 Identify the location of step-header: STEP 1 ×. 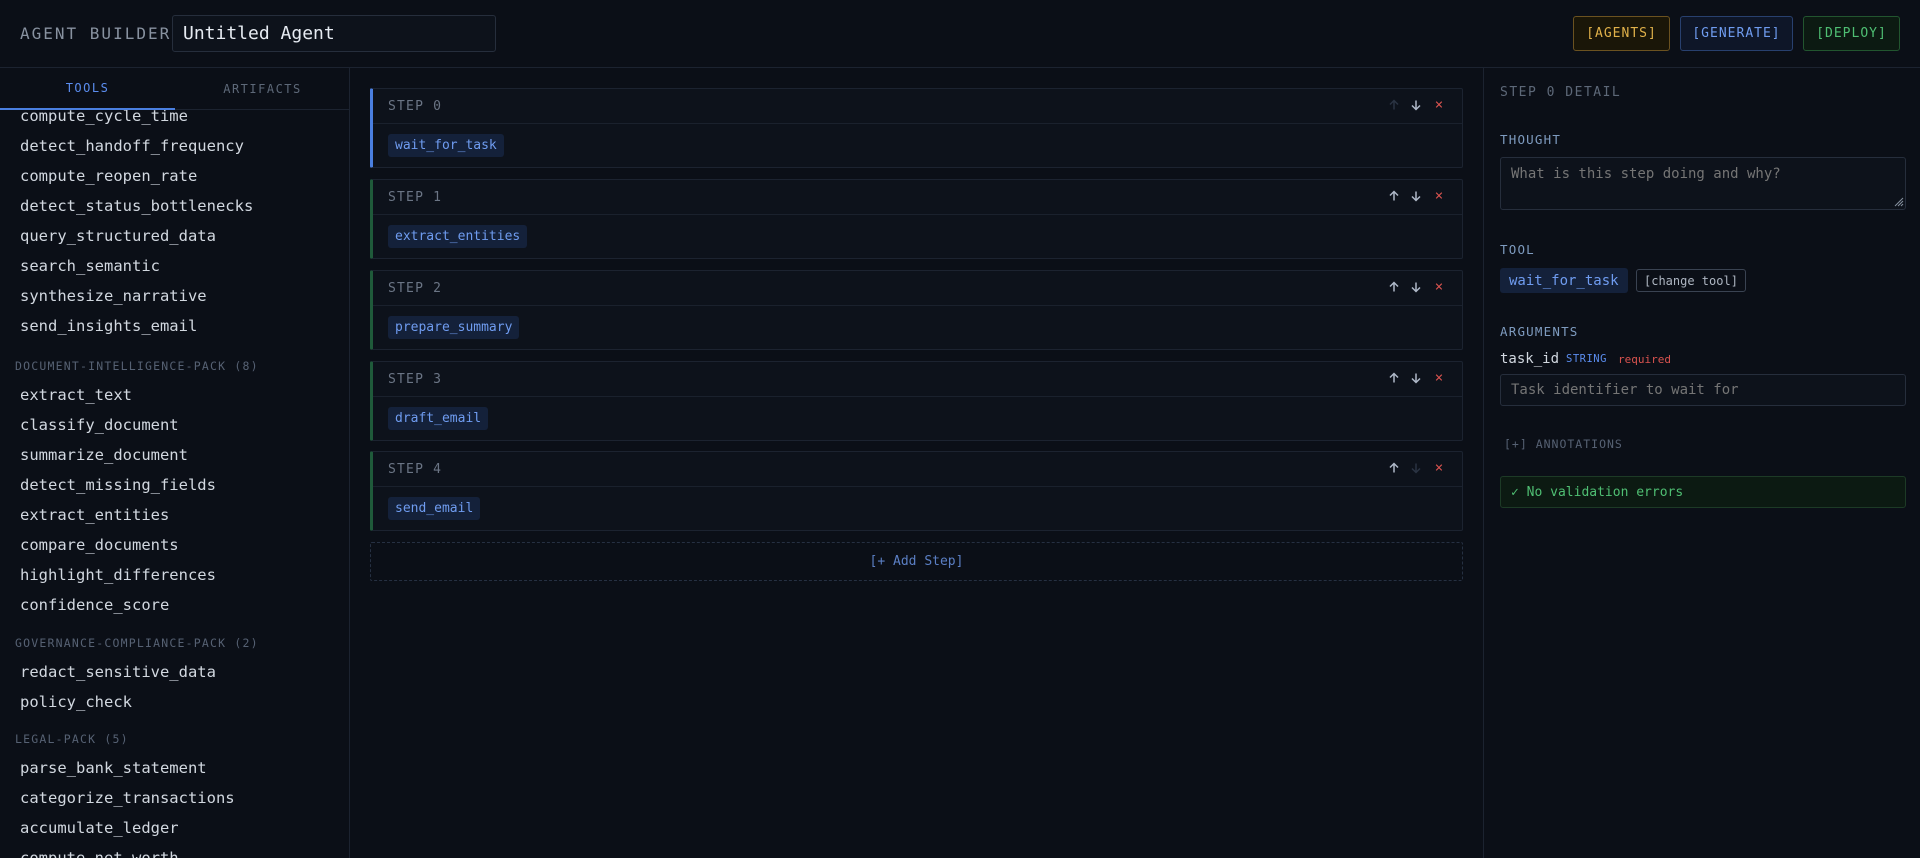
(917, 197).